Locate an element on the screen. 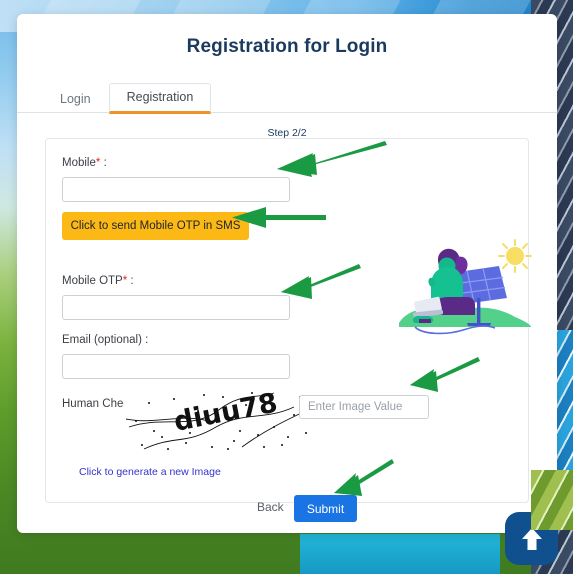  tab-registration: Registration is located at coordinates (160, 98).